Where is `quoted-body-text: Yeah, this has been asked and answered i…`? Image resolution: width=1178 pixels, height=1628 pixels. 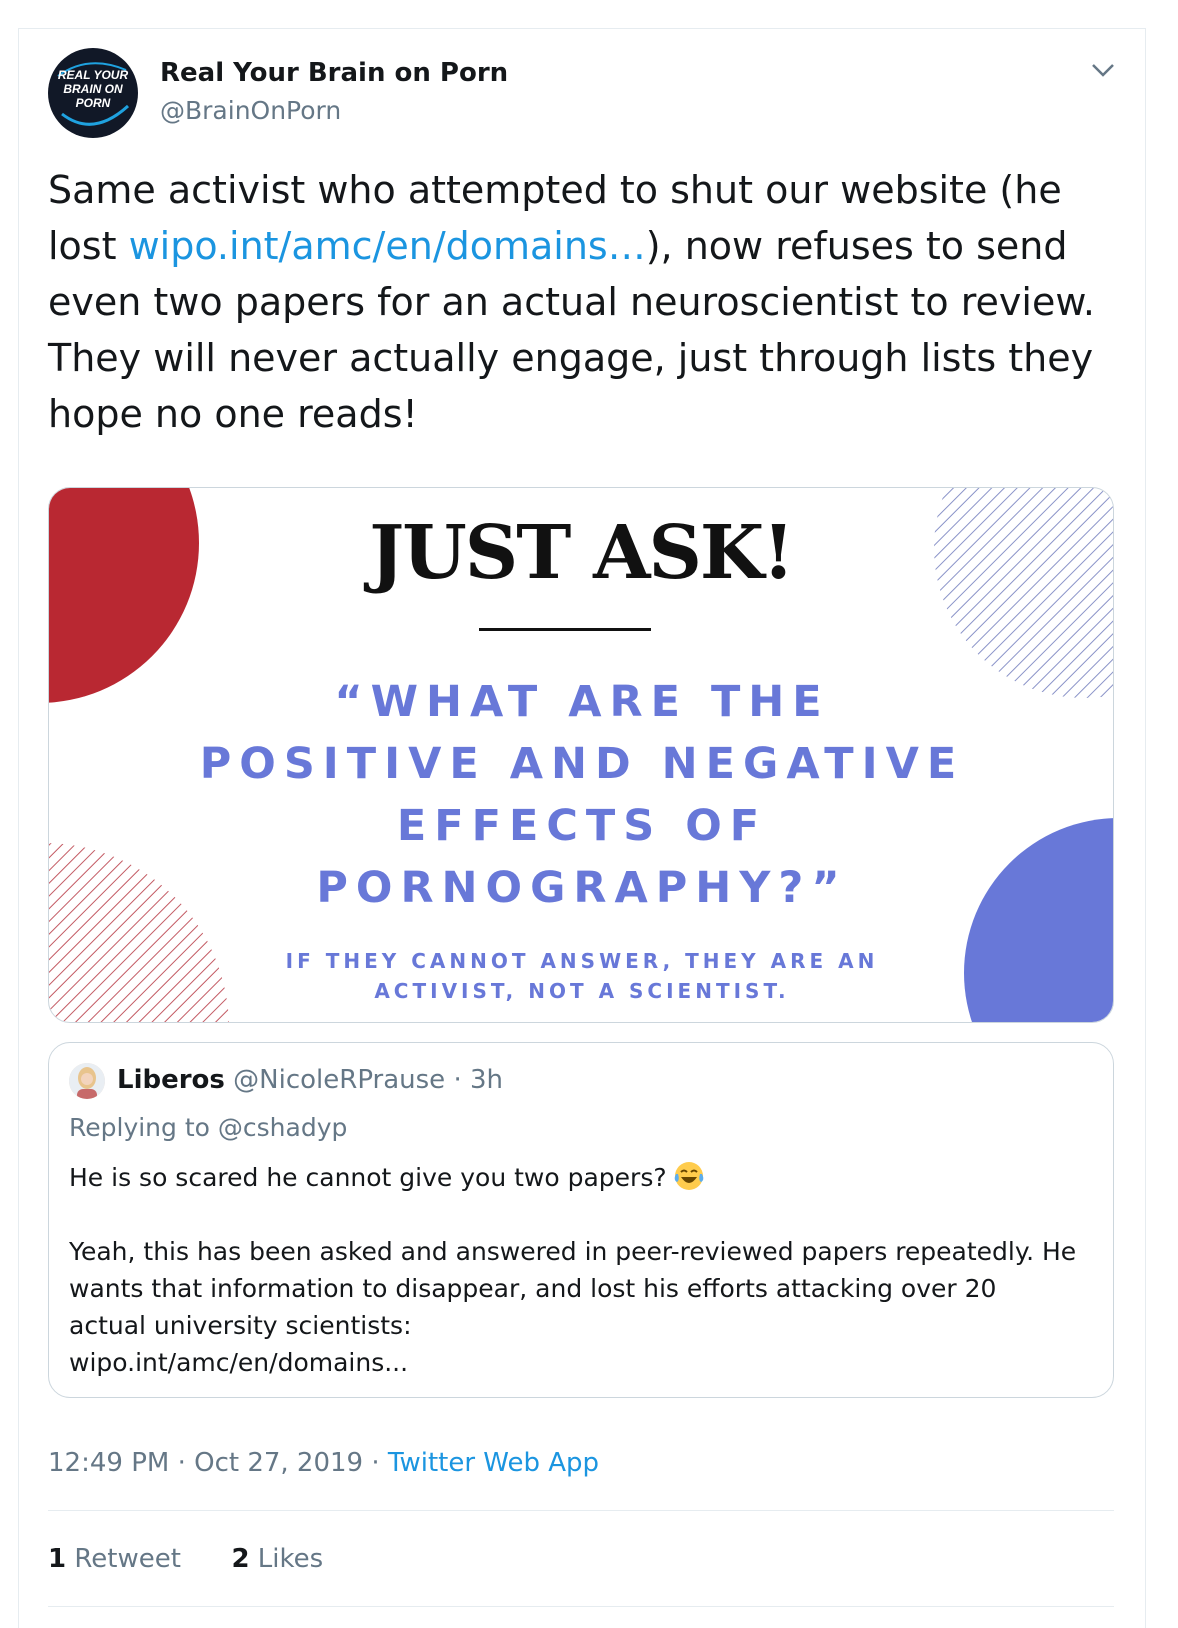
quoted-body-text: Yeah, this has been asked and answered i… is located at coordinates (573, 1307).